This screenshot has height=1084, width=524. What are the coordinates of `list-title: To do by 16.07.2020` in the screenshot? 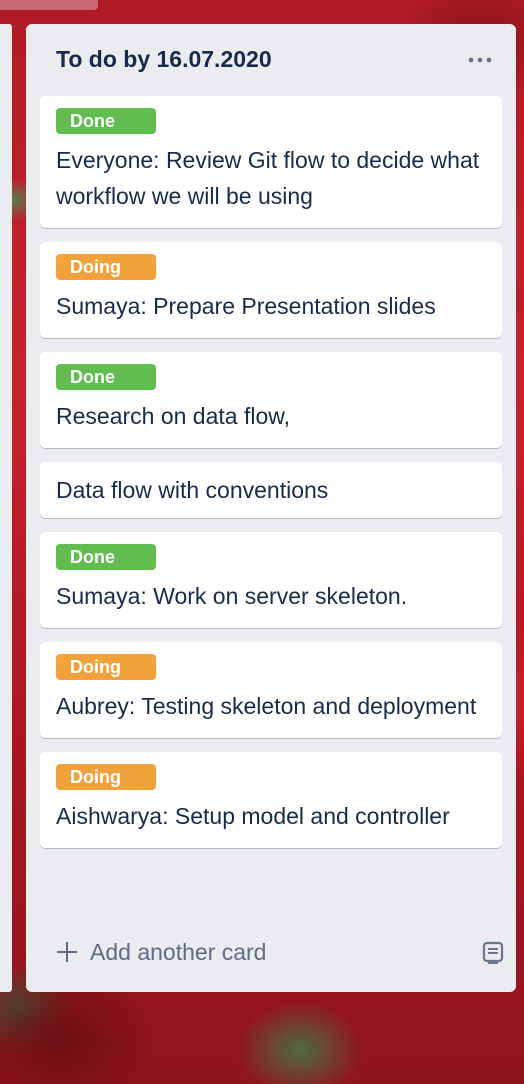 It's located at (164, 59).